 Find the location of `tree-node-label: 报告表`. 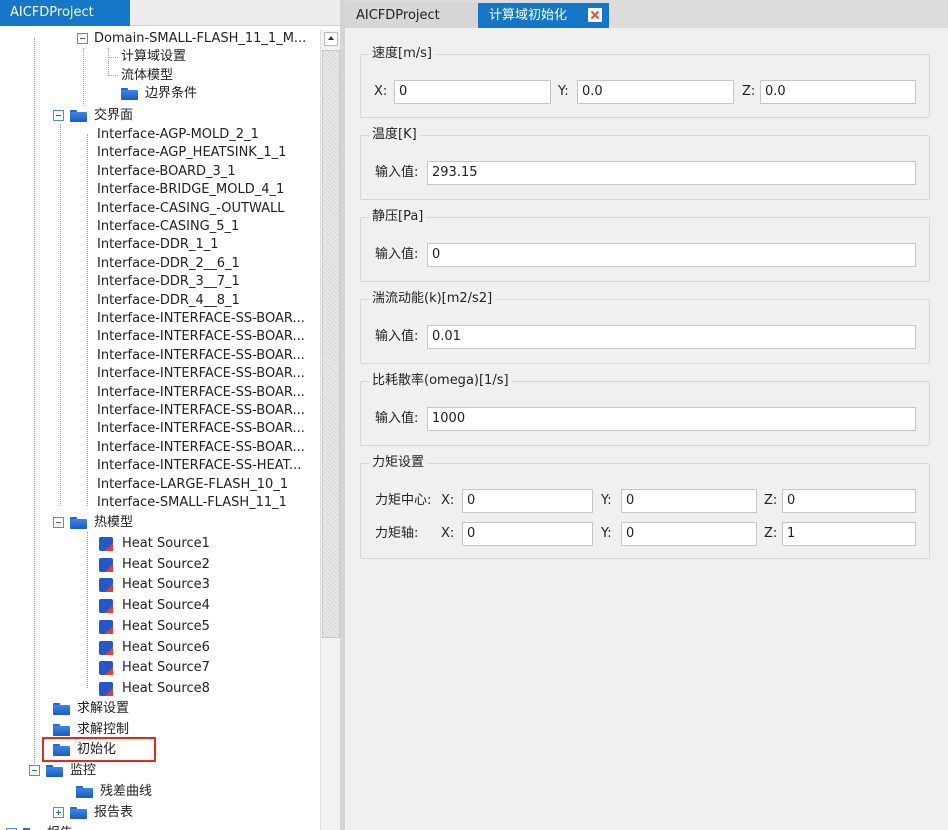

tree-node-label: 报告表 is located at coordinates (114, 812).